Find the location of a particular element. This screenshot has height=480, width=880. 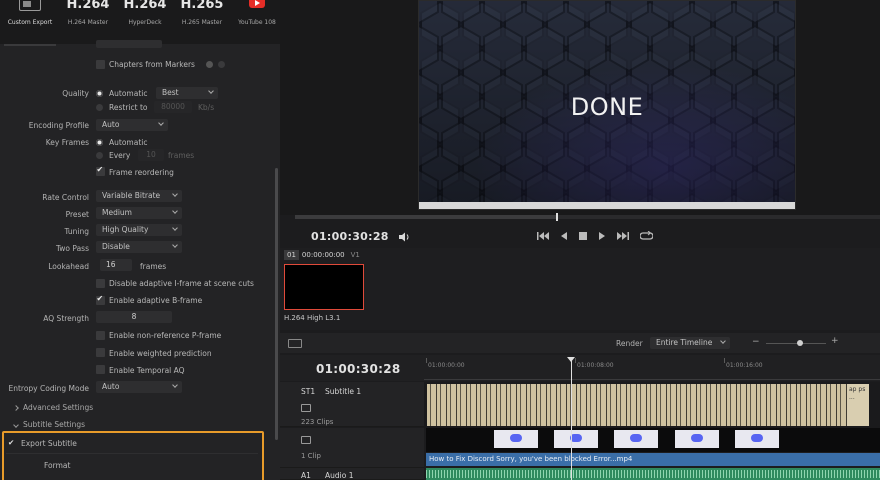

temporal-aq-checkbox is located at coordinates (100, 369).